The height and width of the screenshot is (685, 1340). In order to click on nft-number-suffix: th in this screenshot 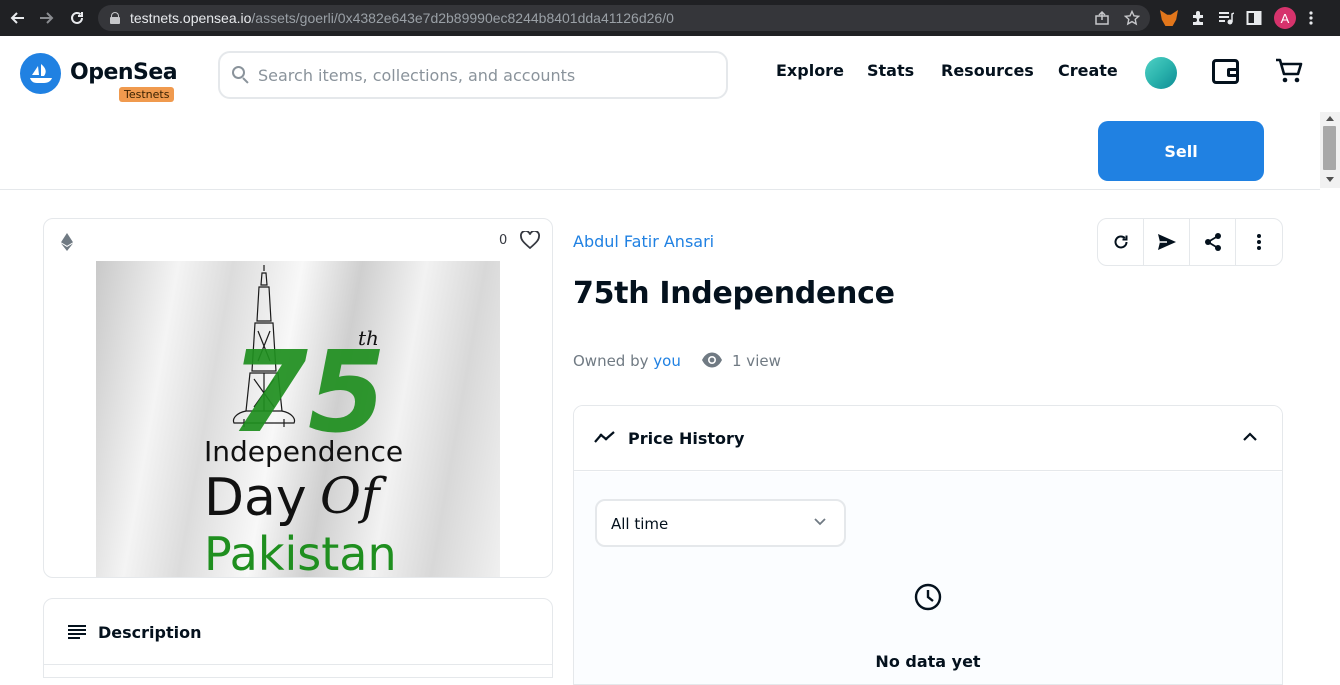, I will do `click(368, 338)`.